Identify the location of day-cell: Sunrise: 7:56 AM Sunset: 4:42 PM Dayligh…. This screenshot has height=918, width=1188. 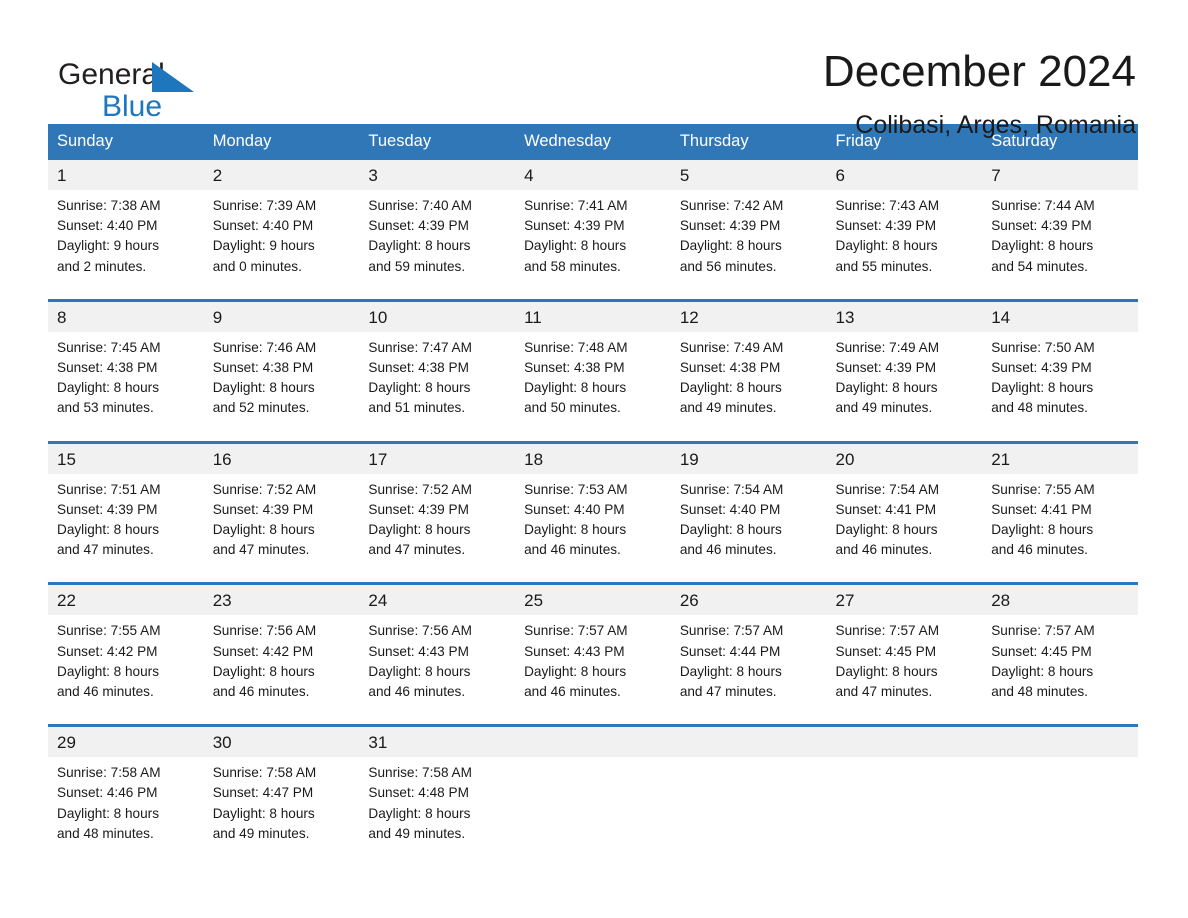
(281, 670).